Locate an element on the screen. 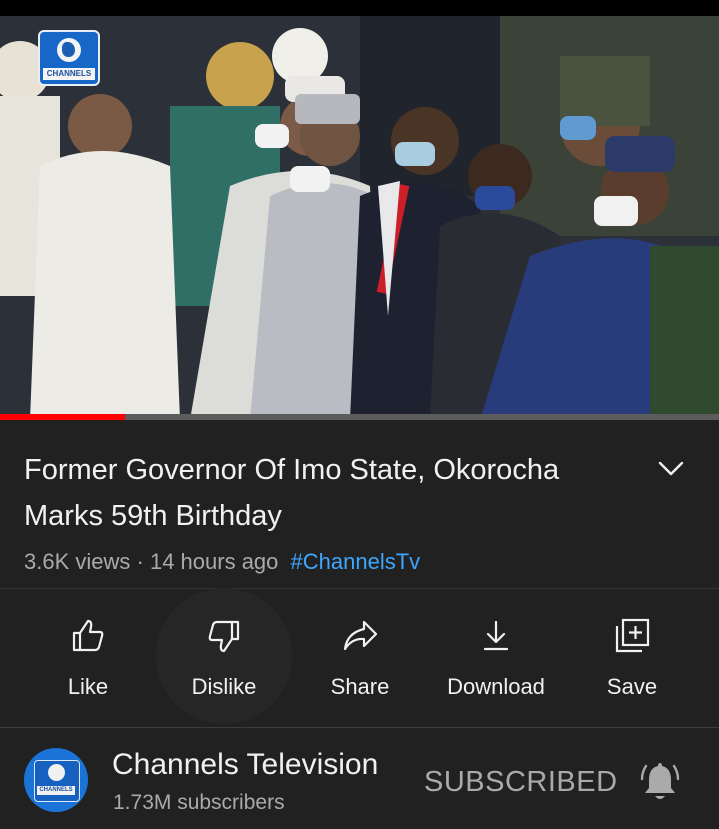  notification-bell-icon is located at coordinates (660, 781).